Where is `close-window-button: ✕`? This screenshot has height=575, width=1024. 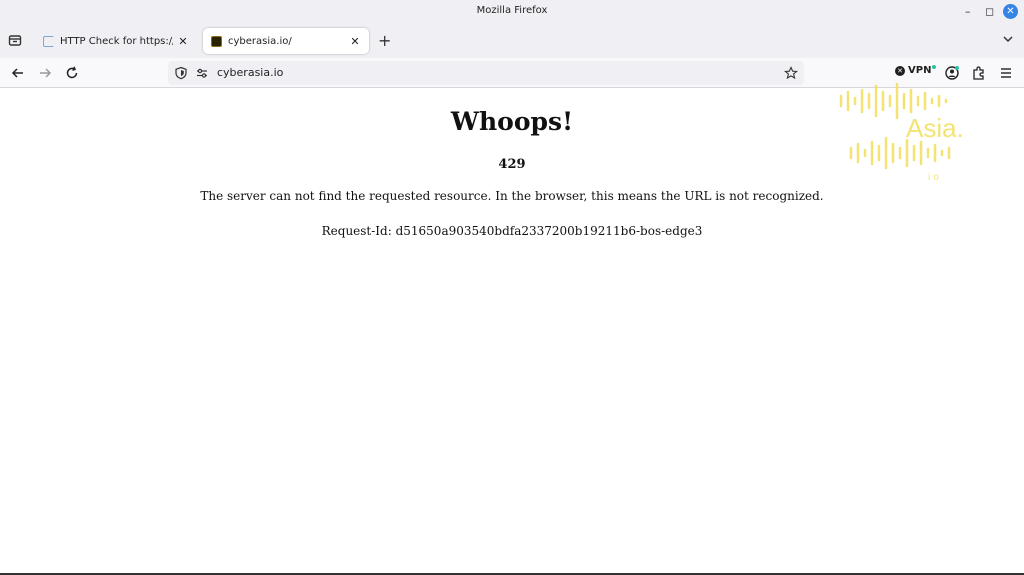
close-window-button: ✕ is located at coordinates (1010, 11).